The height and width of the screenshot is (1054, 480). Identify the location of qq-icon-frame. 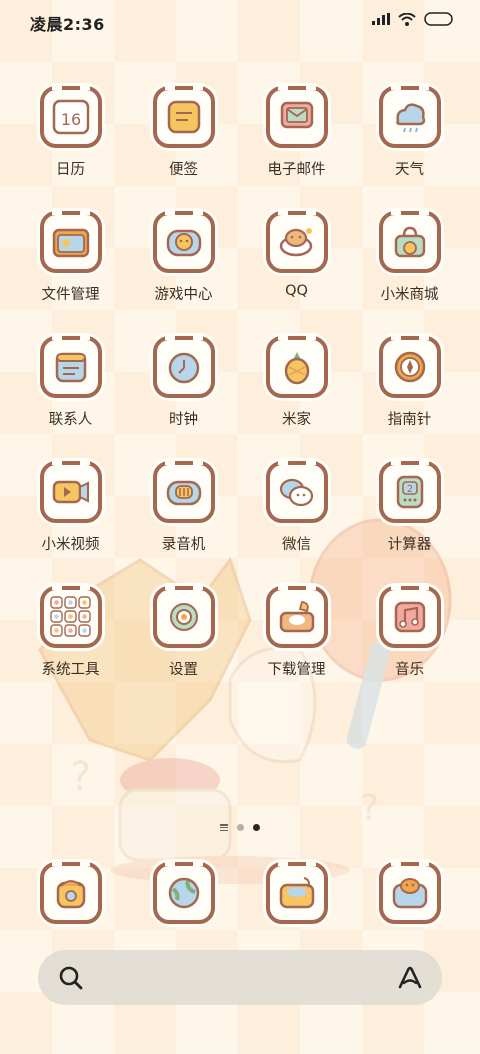
(296, 241).